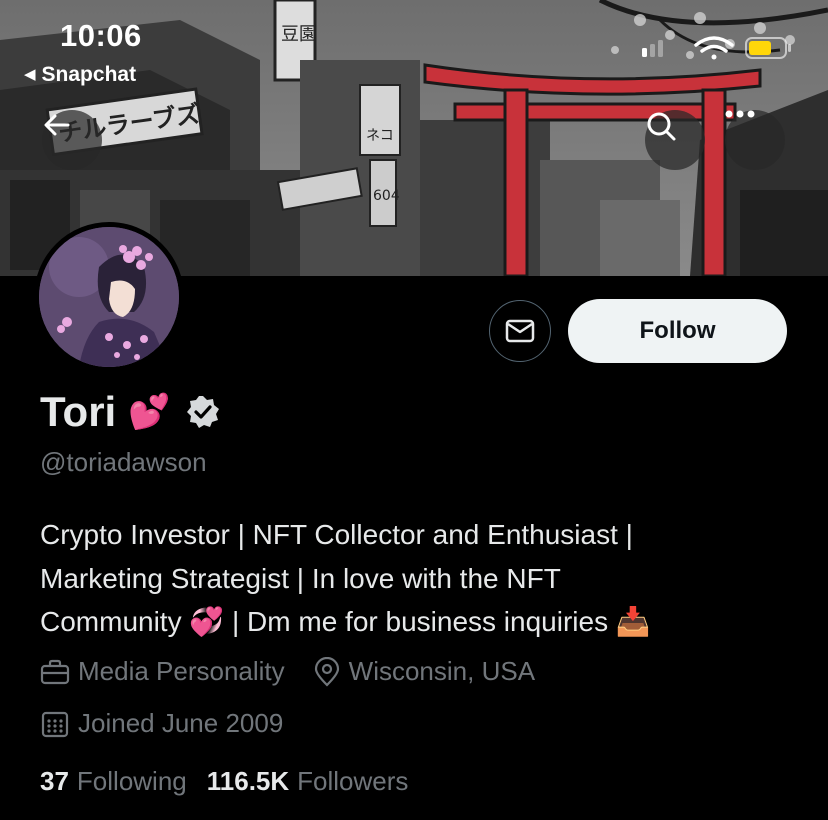 The image size is (828, 820). I want to click on more-icon, so click(740, 114).